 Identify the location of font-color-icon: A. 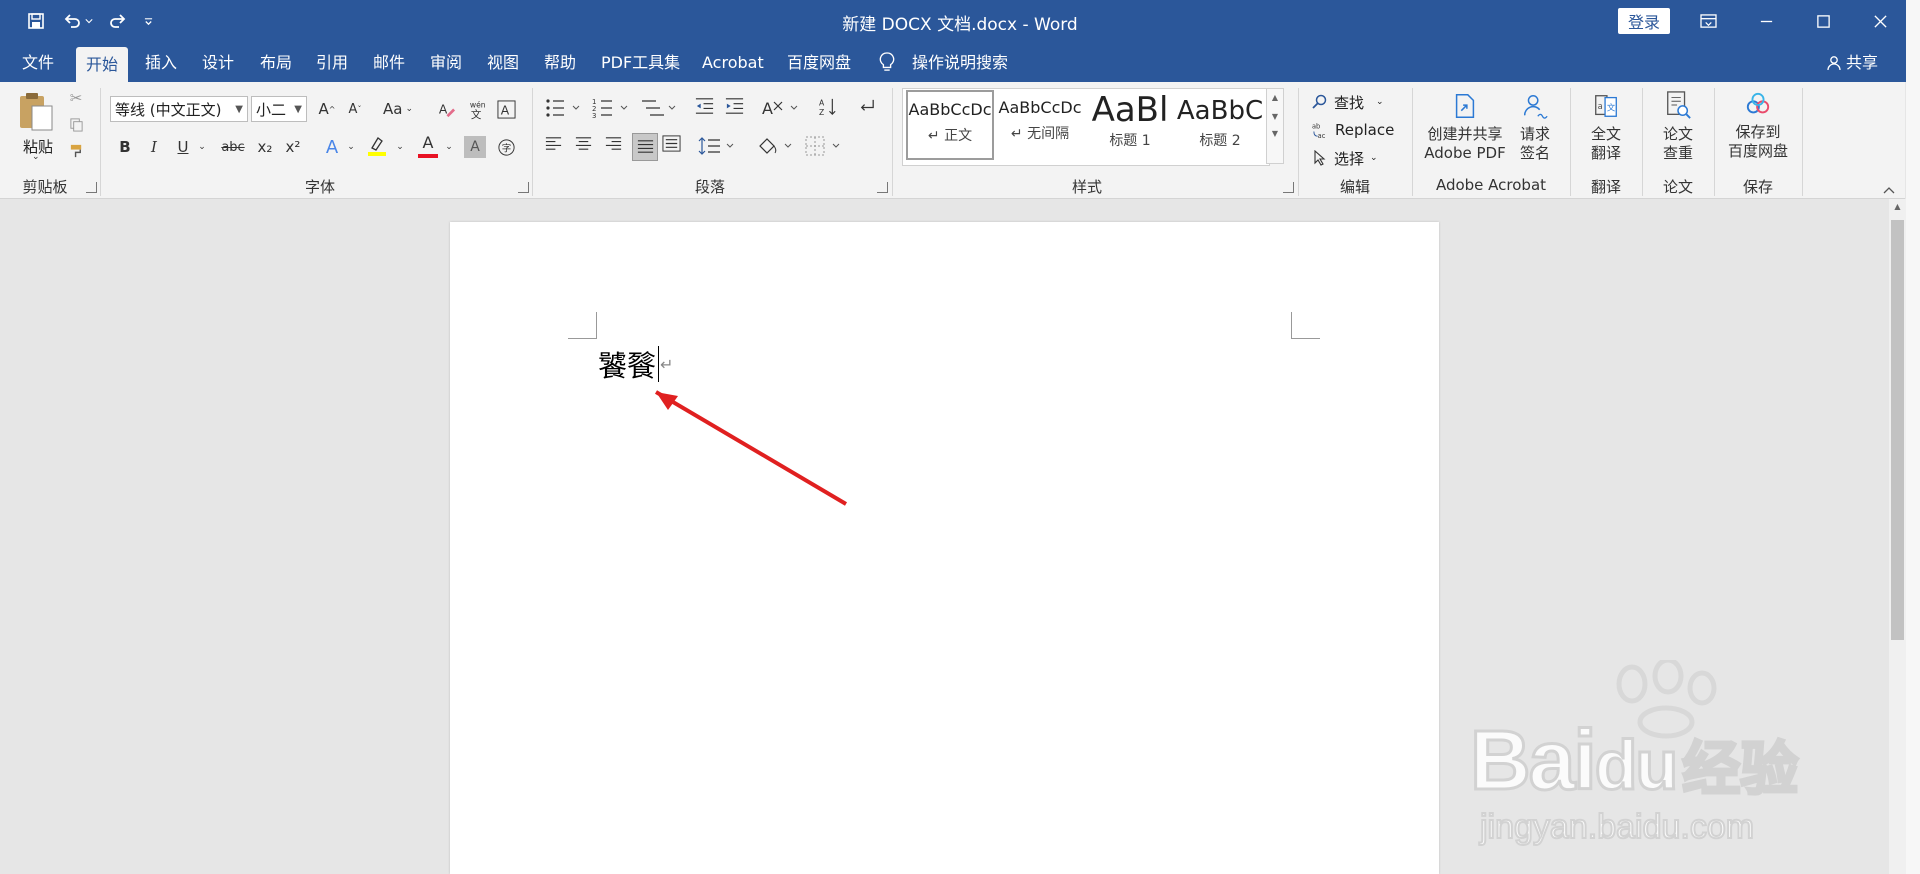
(428, 147).